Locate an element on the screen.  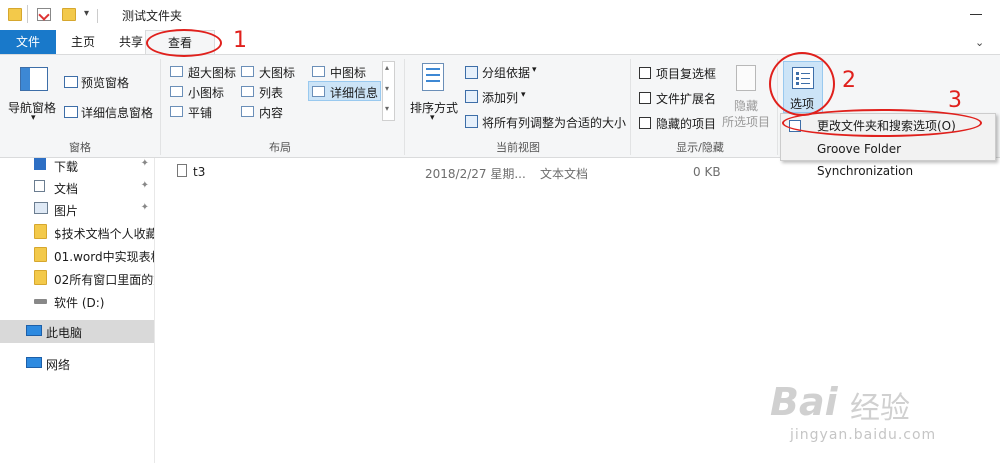
annotation-number-3: 3 is located at coordinates (955, 100).